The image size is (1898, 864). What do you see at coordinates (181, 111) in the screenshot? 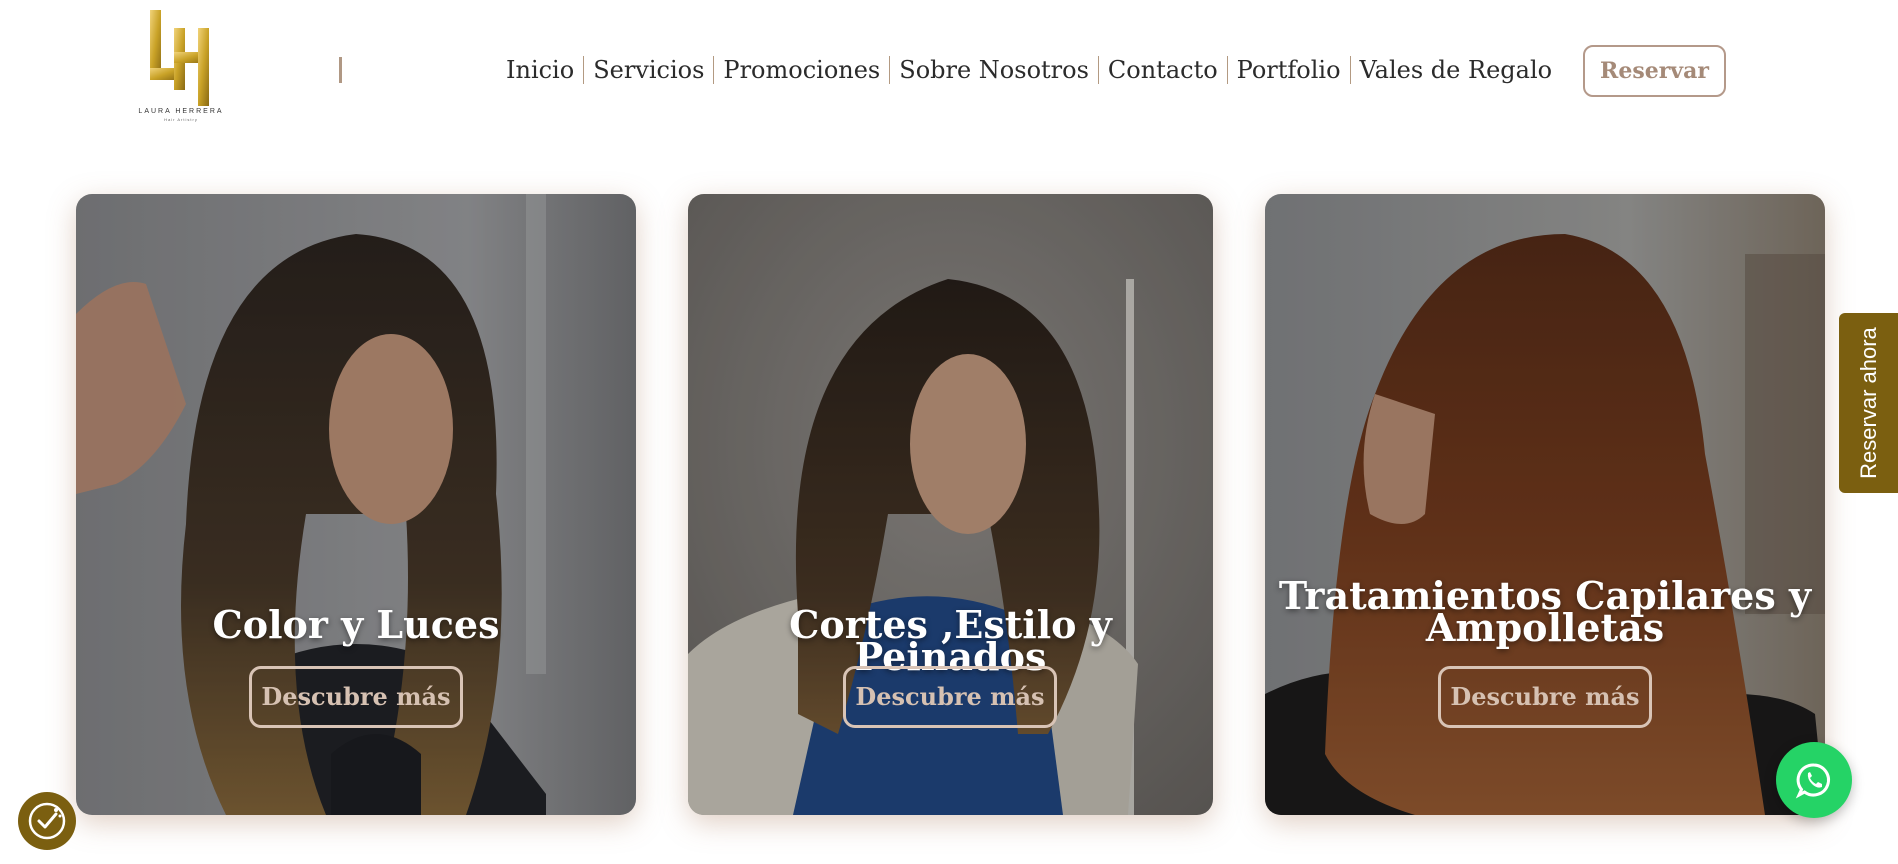
I see `logo-text: LAURA HERRERA` at bounding box center [181, 111].